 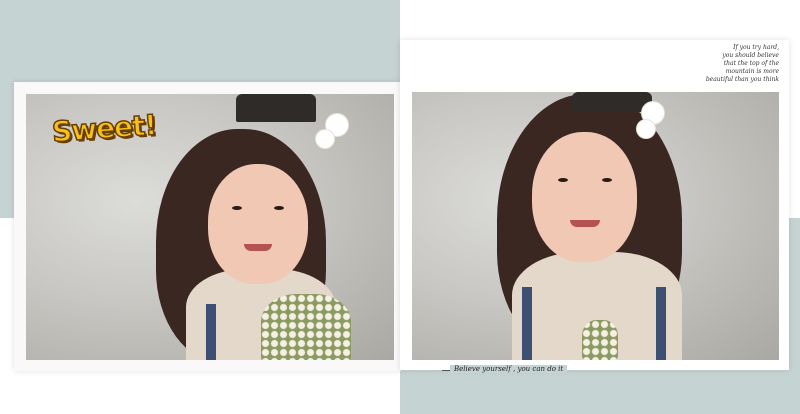 I want to click on quote-line: beautiful than you think, so click(x=742, y=79).